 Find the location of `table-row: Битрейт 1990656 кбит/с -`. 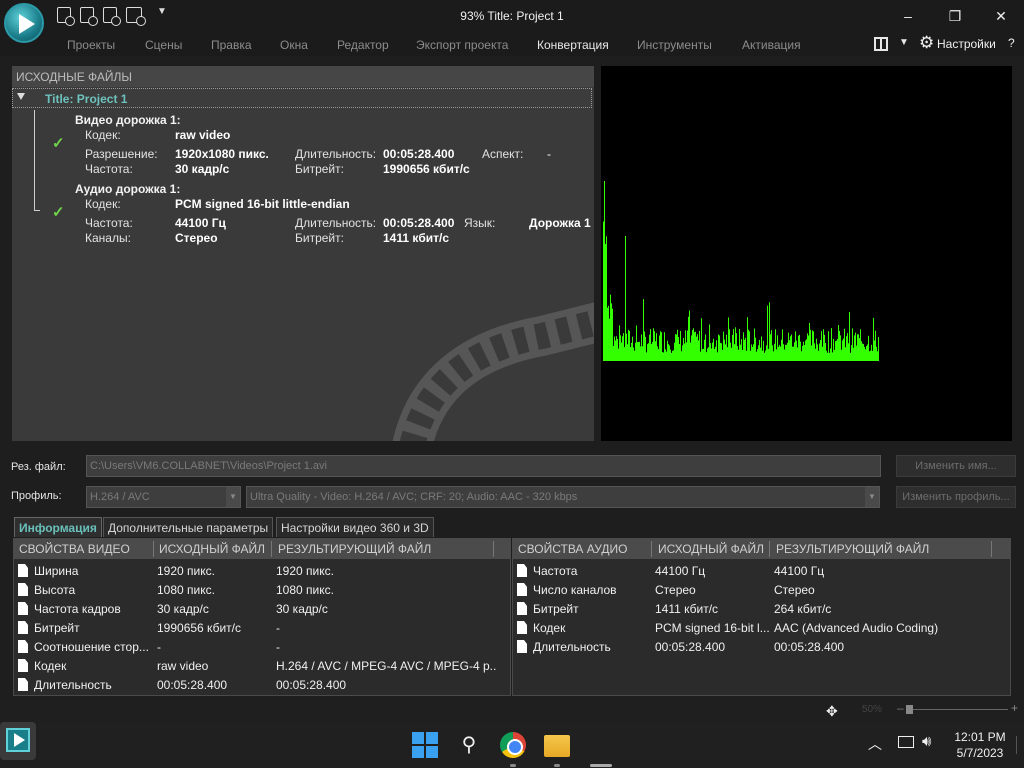

table-row: Битрейт 1990656 кбит/с - is located at coordinates (262, 628).